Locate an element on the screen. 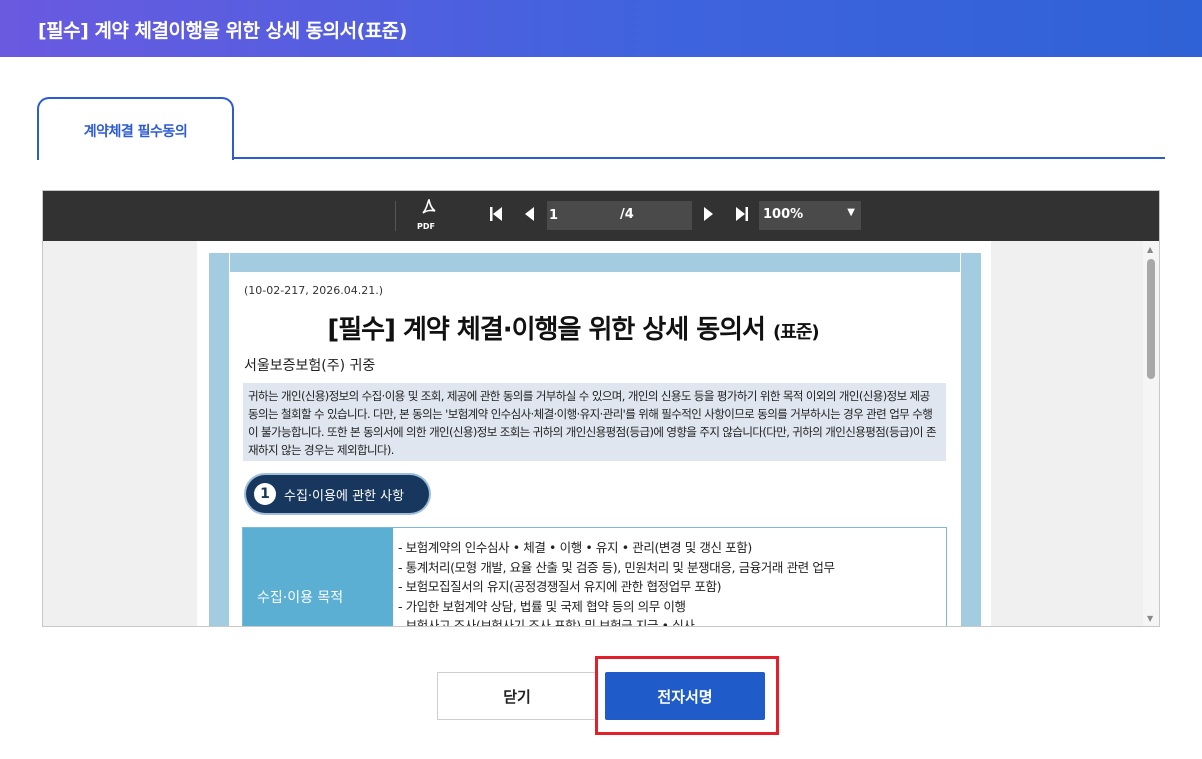 Image resolution: width=1202 pixels, height=759 pixels. zoom-select: 100% ▼ is located at coordinates (810, 215).